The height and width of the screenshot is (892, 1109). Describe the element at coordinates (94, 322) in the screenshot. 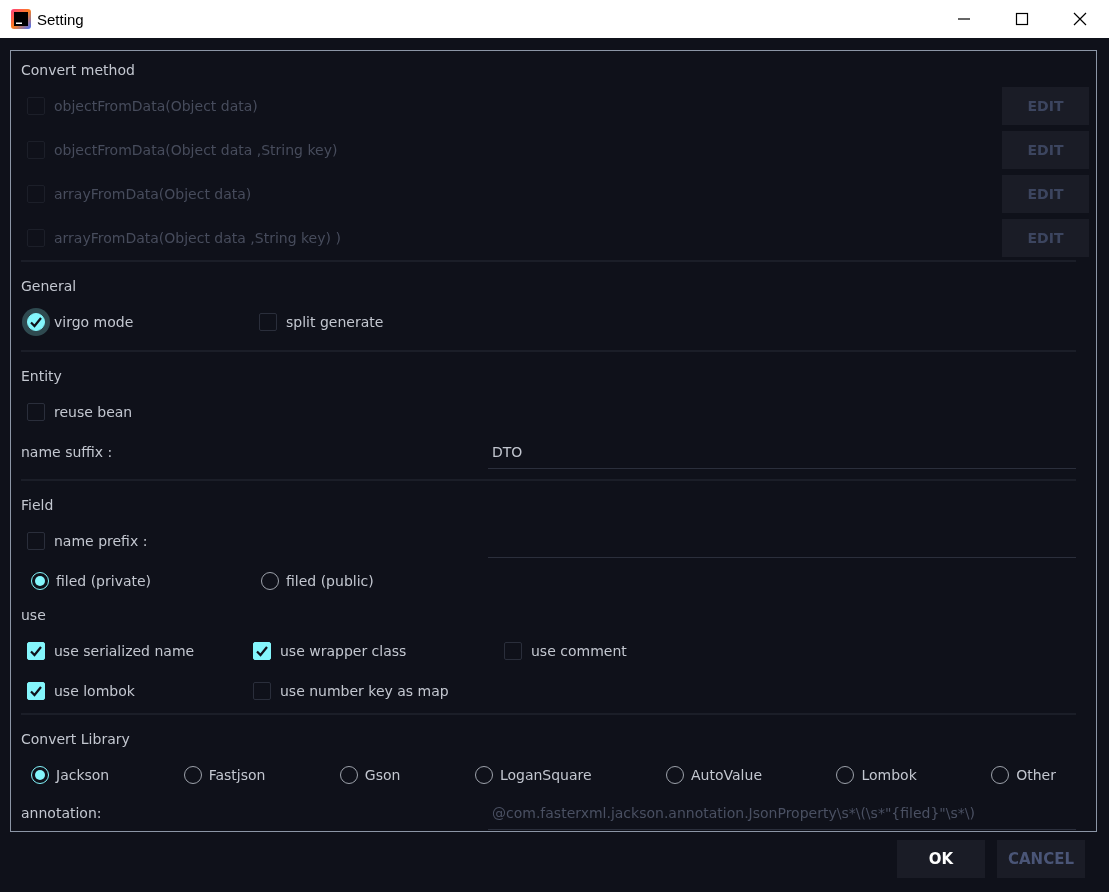

I see `checkbox-label: virgo mode` at that location.